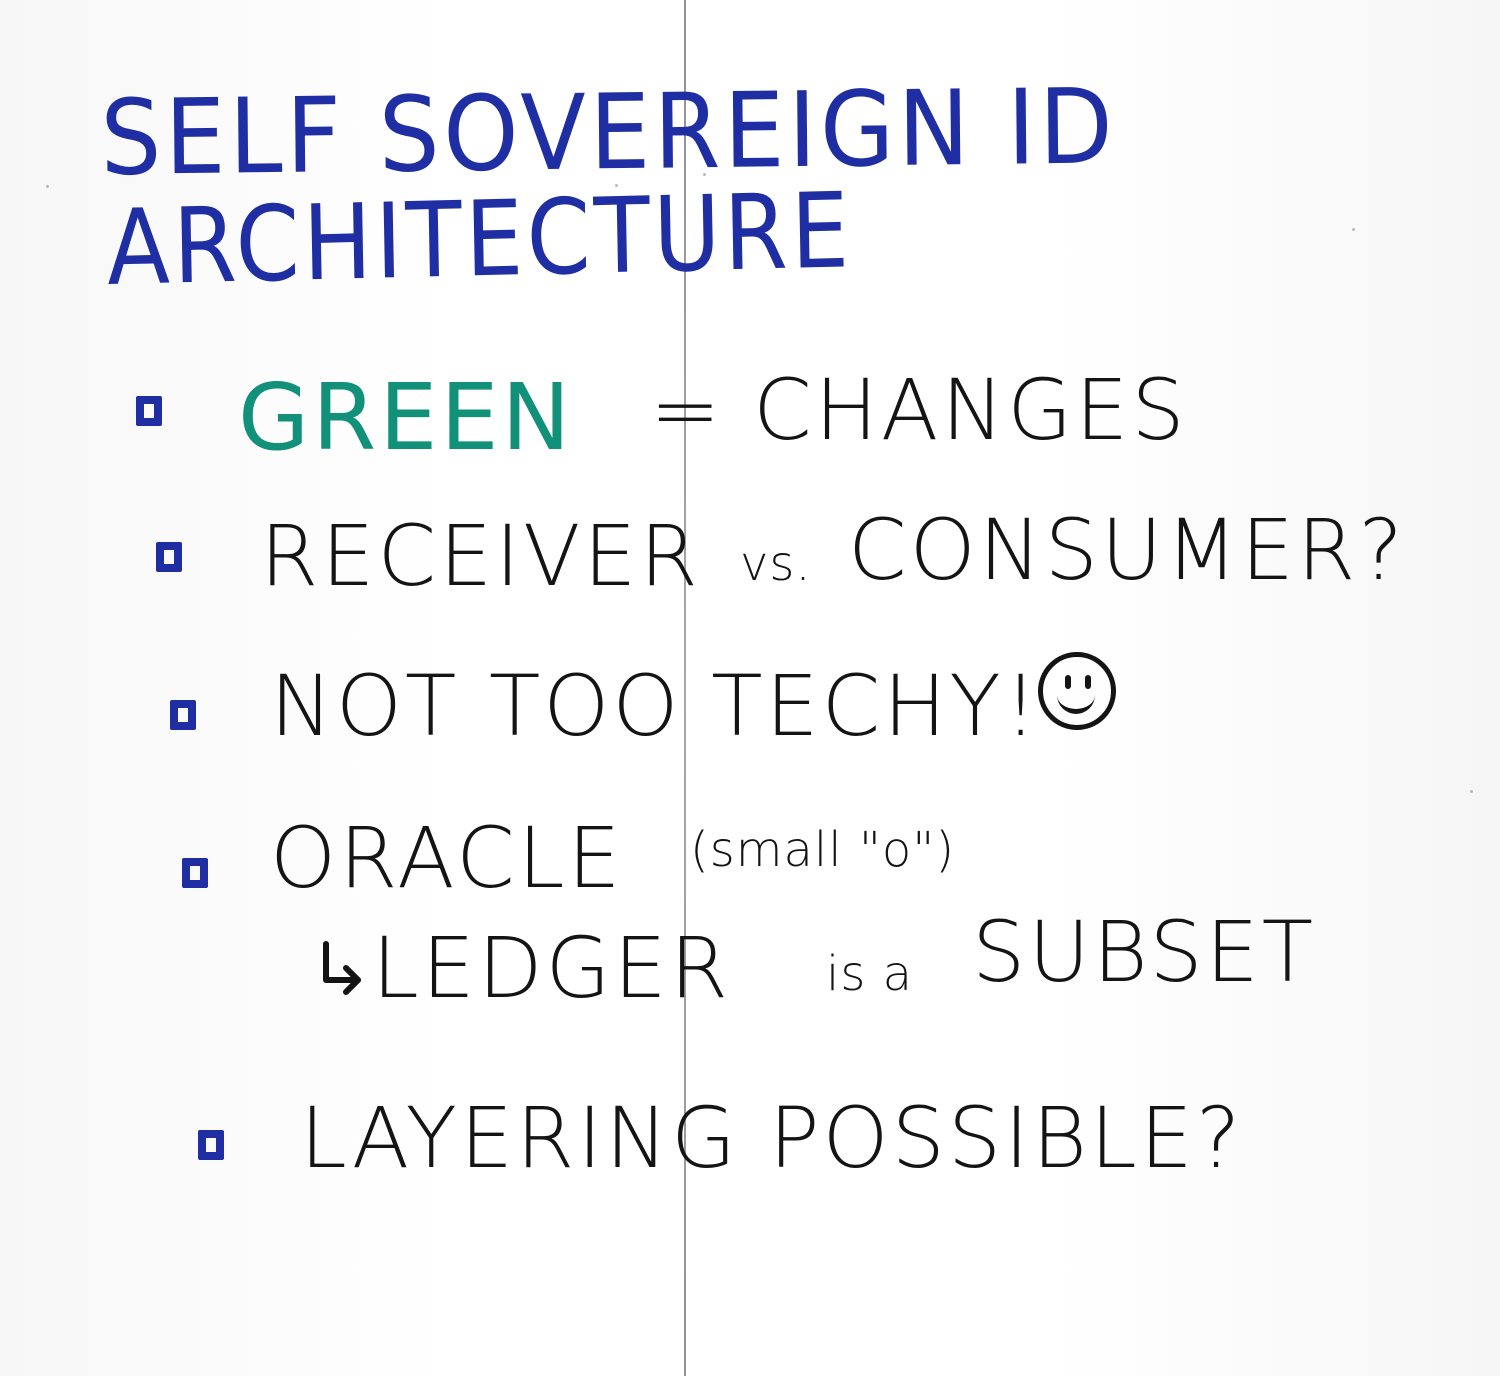  Describe the element at coordinates (552, 968) in the screenshot. I see `ledger-label: LEDGER` at that location.